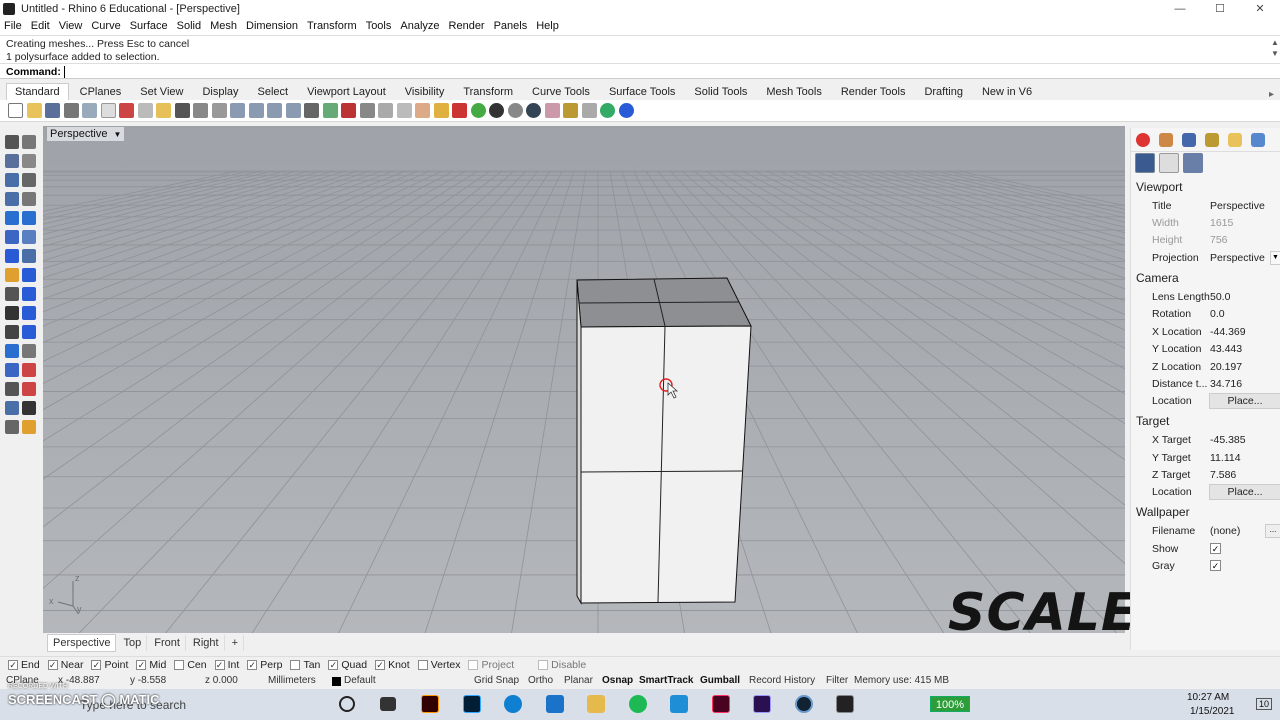 The image size is (1280, 720). Describe the element at coordinates (29, 408) in the screenshot. I see `join-tool-icon` at that location.